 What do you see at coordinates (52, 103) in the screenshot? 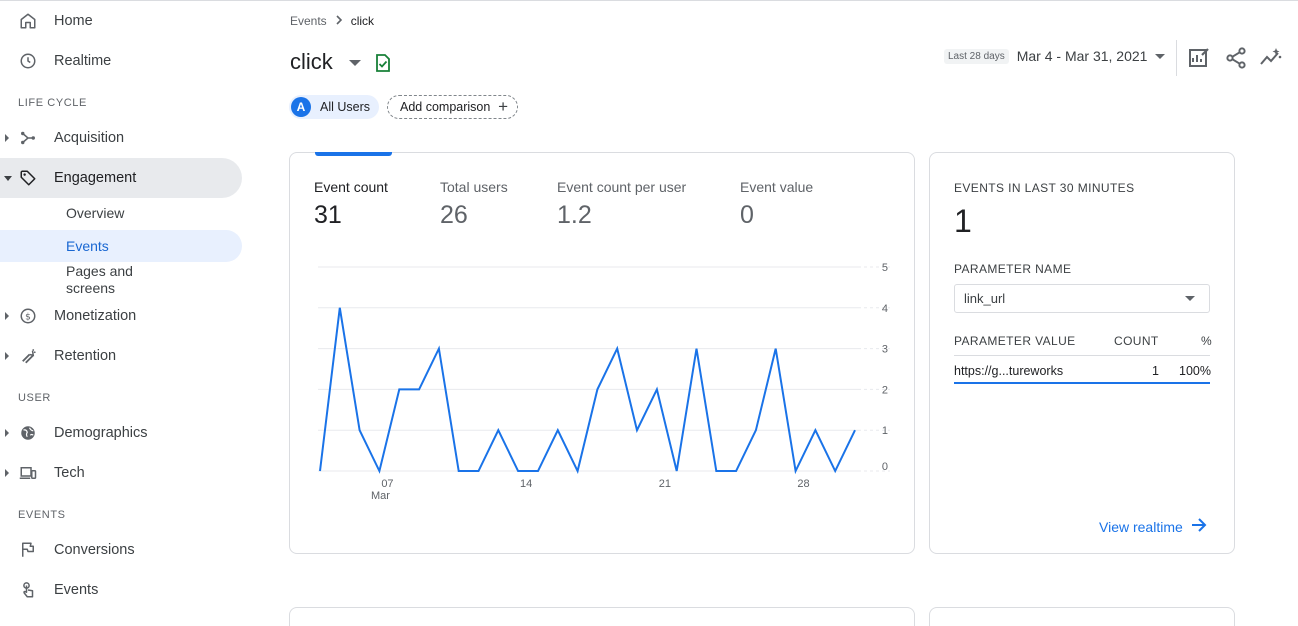
I see `section-lifecycle: LIFE CYCLE` at bounding box center [52, 103].